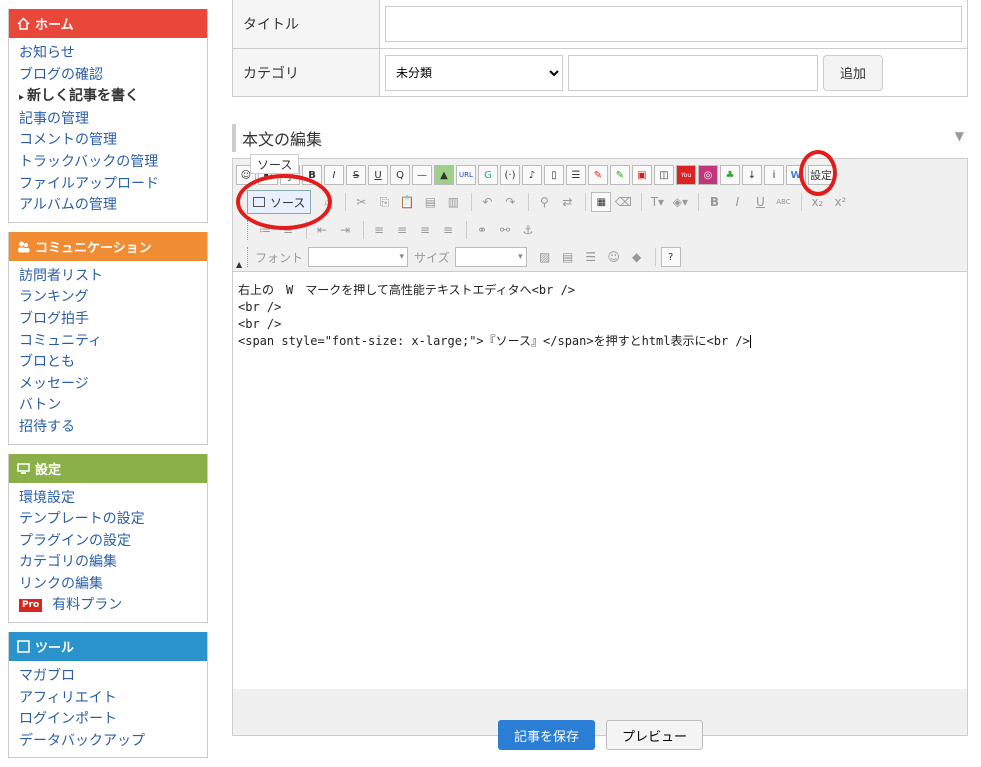 The height and width of the screenshot is (767, 981). I want to click on pen-icon: ✎, so click(620, 175).